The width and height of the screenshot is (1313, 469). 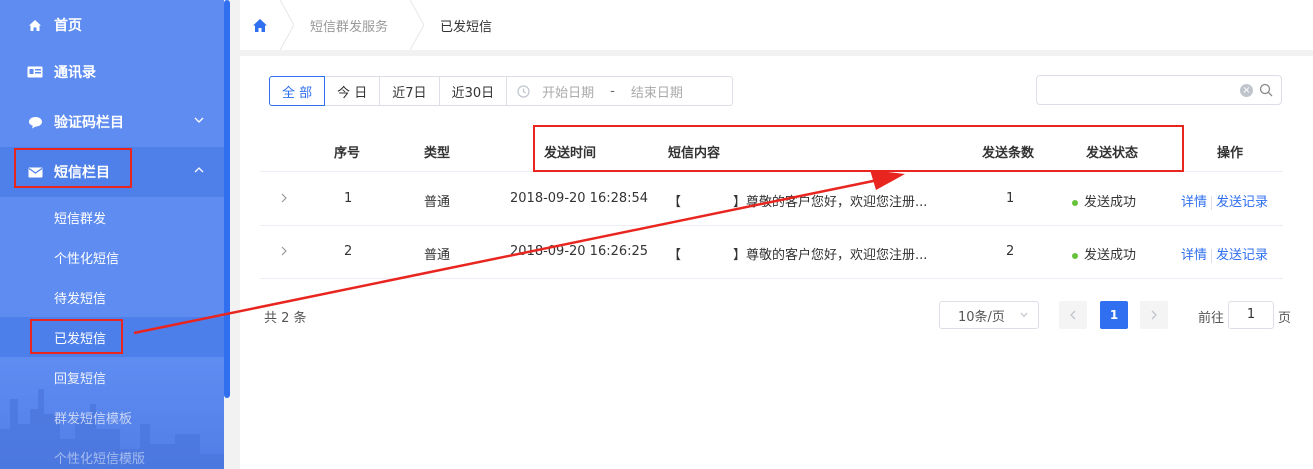 I want to click on chevron-up-icon, so click(x=199, y=170).